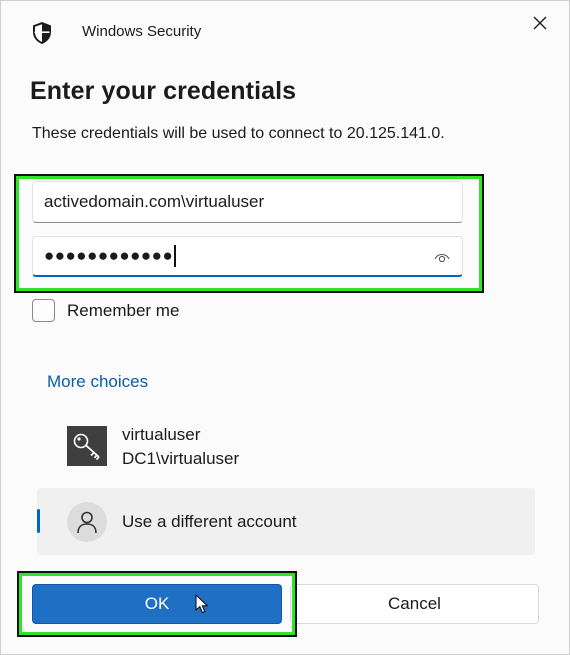 The width and height of the screenshot is (570, 655). Describe the element at coordinates (123, 311) in the screenshot. I see `remember-me-label: Remember me` at that location.